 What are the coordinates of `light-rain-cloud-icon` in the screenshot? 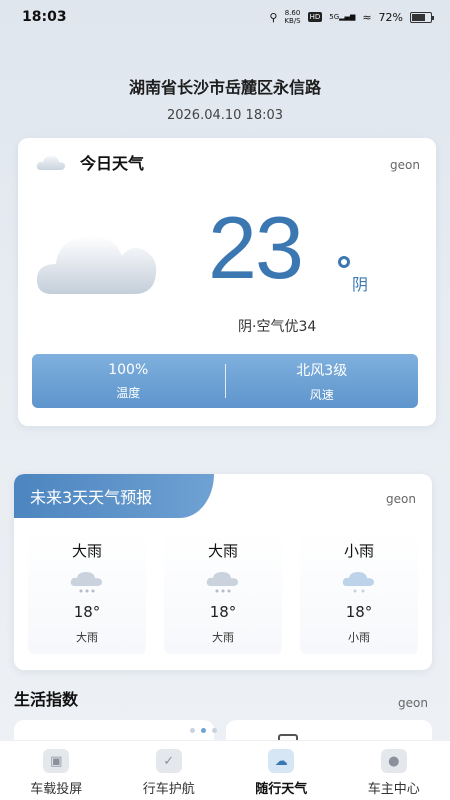 It's located at (358, 582).